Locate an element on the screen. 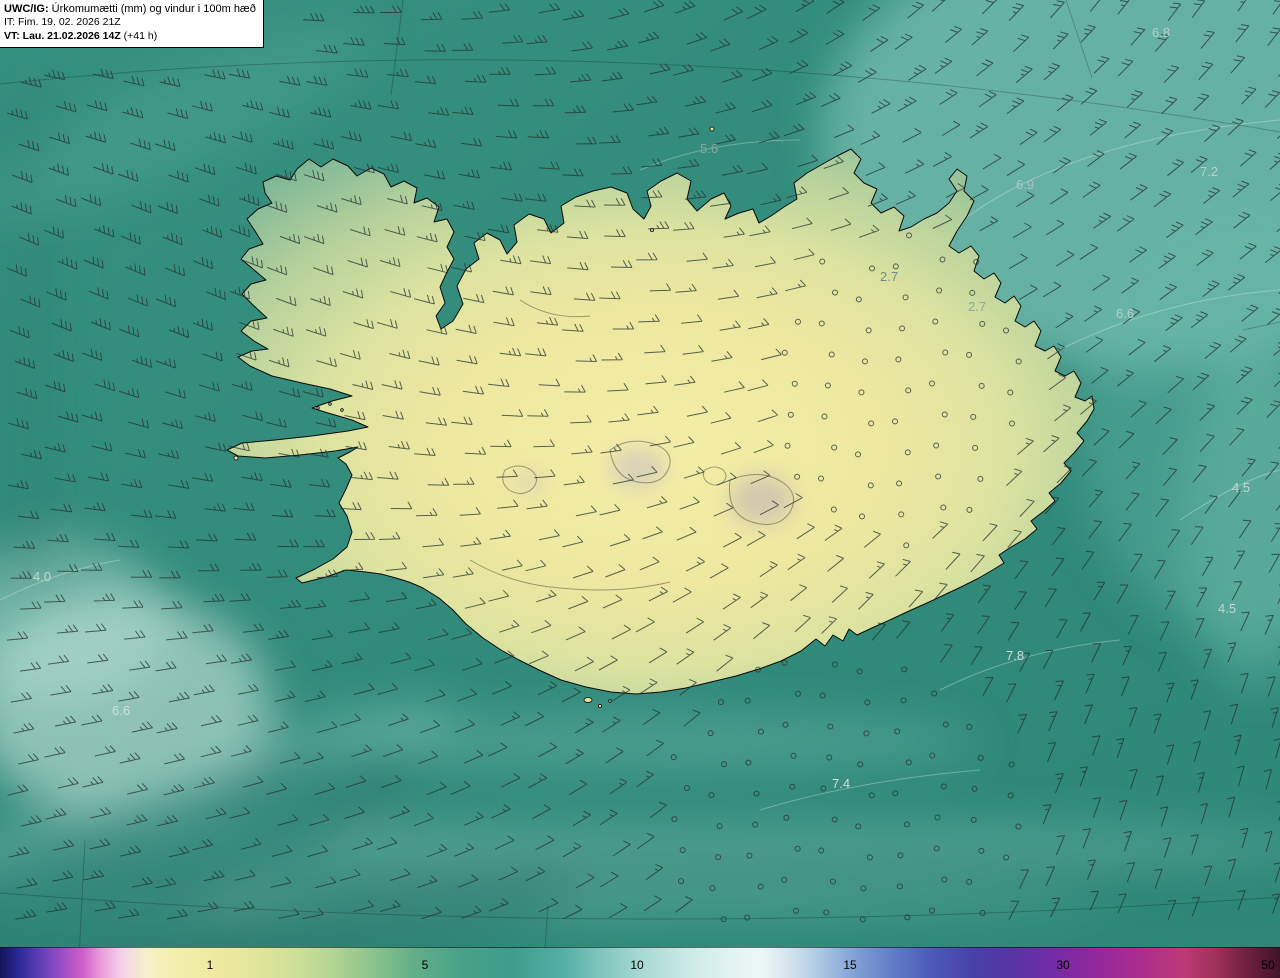 This screenshot has width=1280, height=978. contour-value-label: 7.2 is located at coordinates (1209, 171).